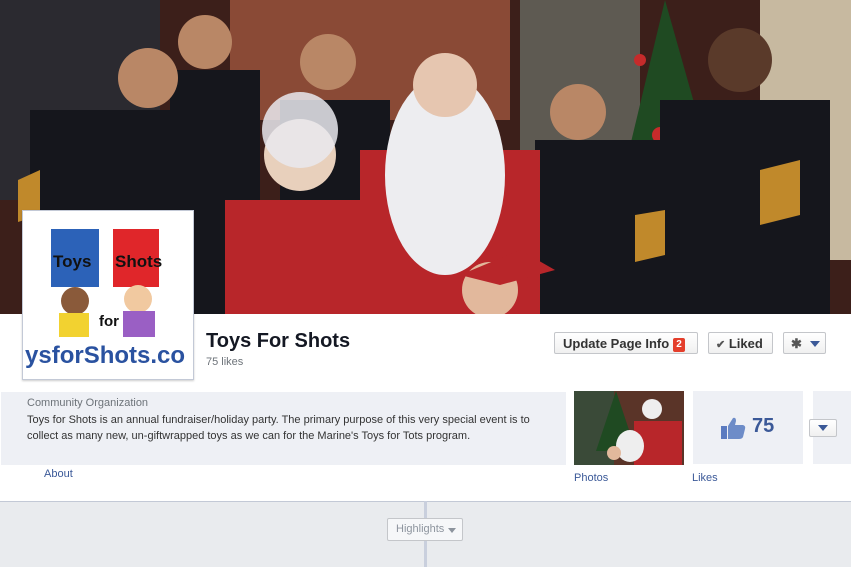 The image size is (851, 567). Describe the element at coordinates (796, 343) in the screenshot. I see `gear-icon: ✱` at that location.